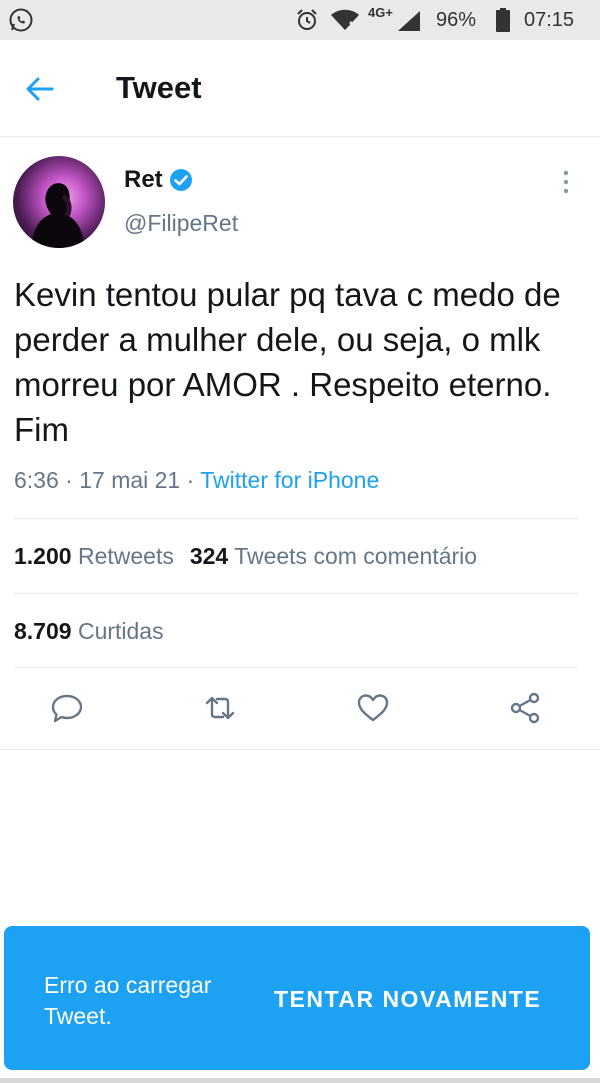  Describe the element at coordinates (43, 631) in the screenshot. I see `likes-count: 8.709` at that location.